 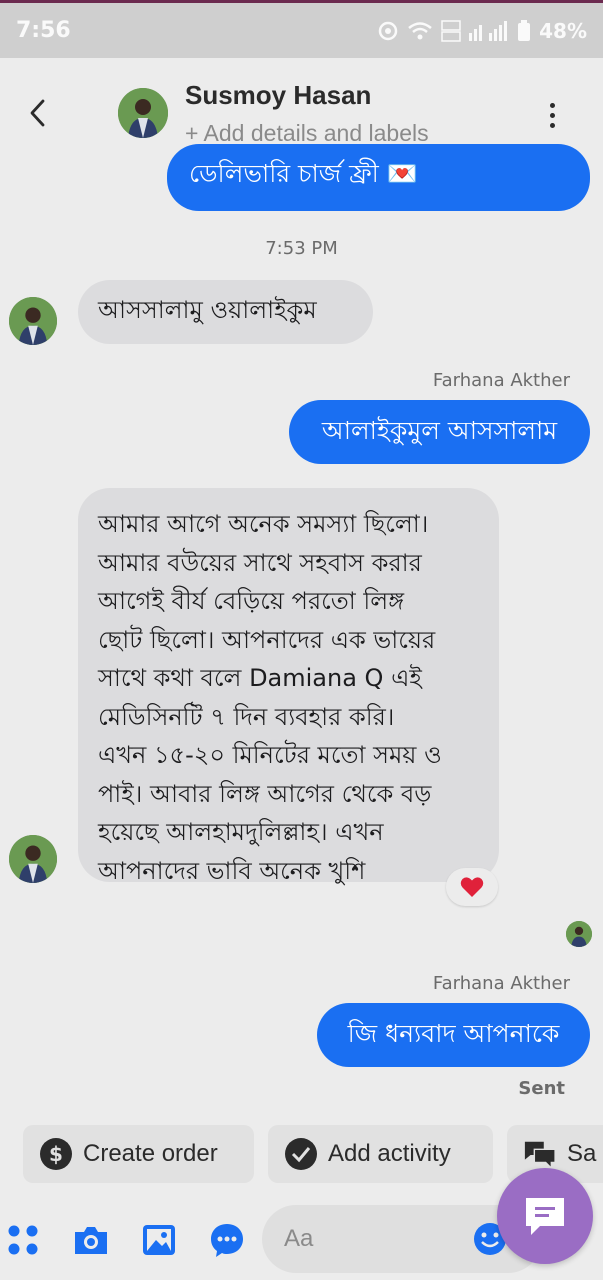 What do you see at coordinates (232, 870) in the screenshot?
I see `message-line: আপনাদের ভাবি অনেক খুশি` at bounding box center [232, 870].